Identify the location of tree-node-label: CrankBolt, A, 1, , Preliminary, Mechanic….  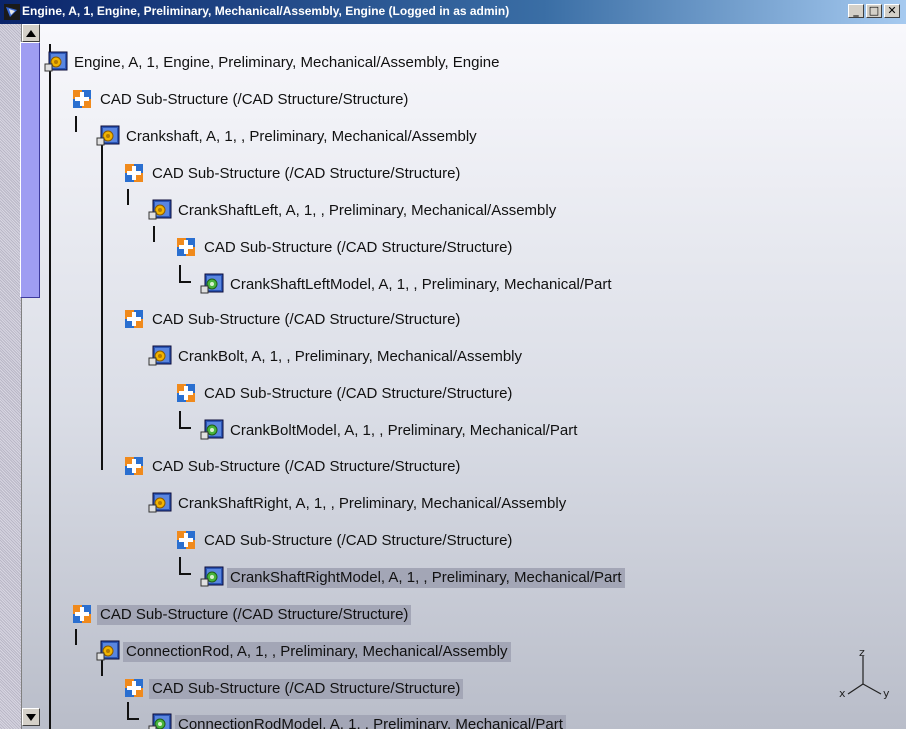
(350, 356).